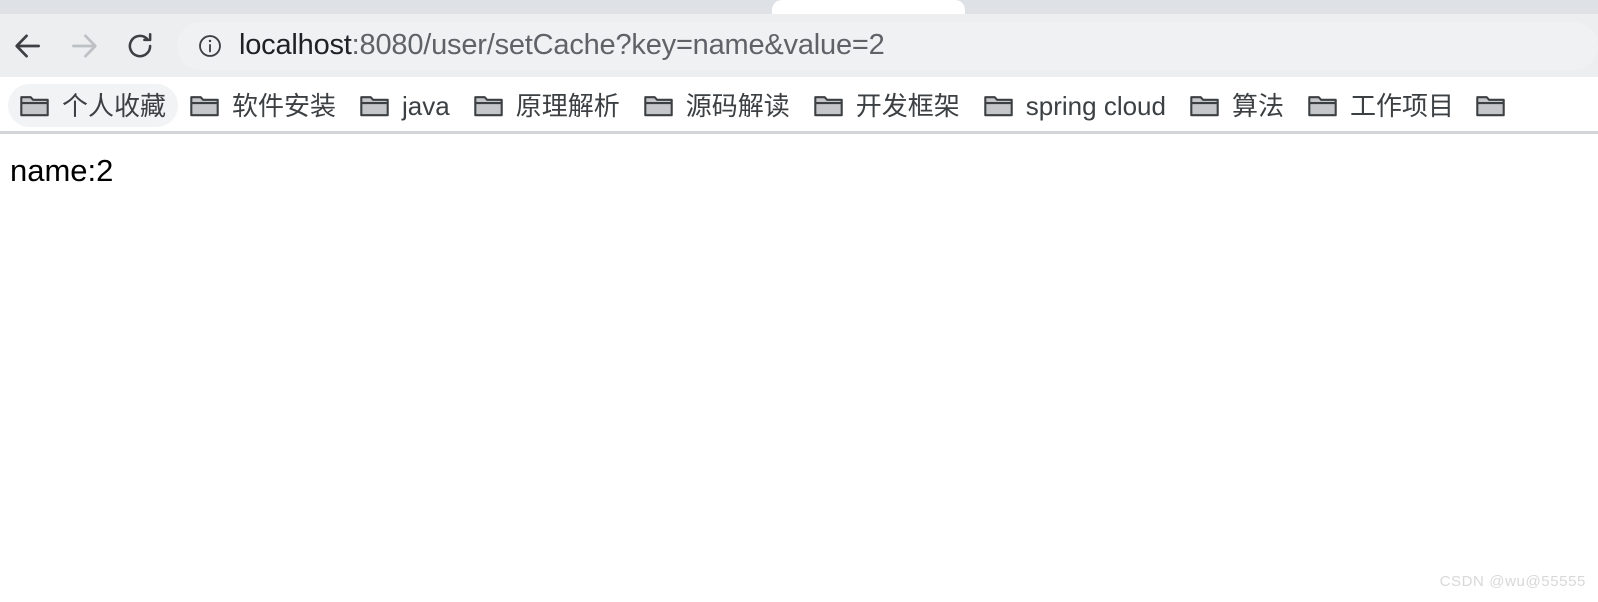 The image size is (1598, 602). What do you see at coordinates (868, 7) in the screenshot?
I see `active-tab` at bounding box center [868, 7].